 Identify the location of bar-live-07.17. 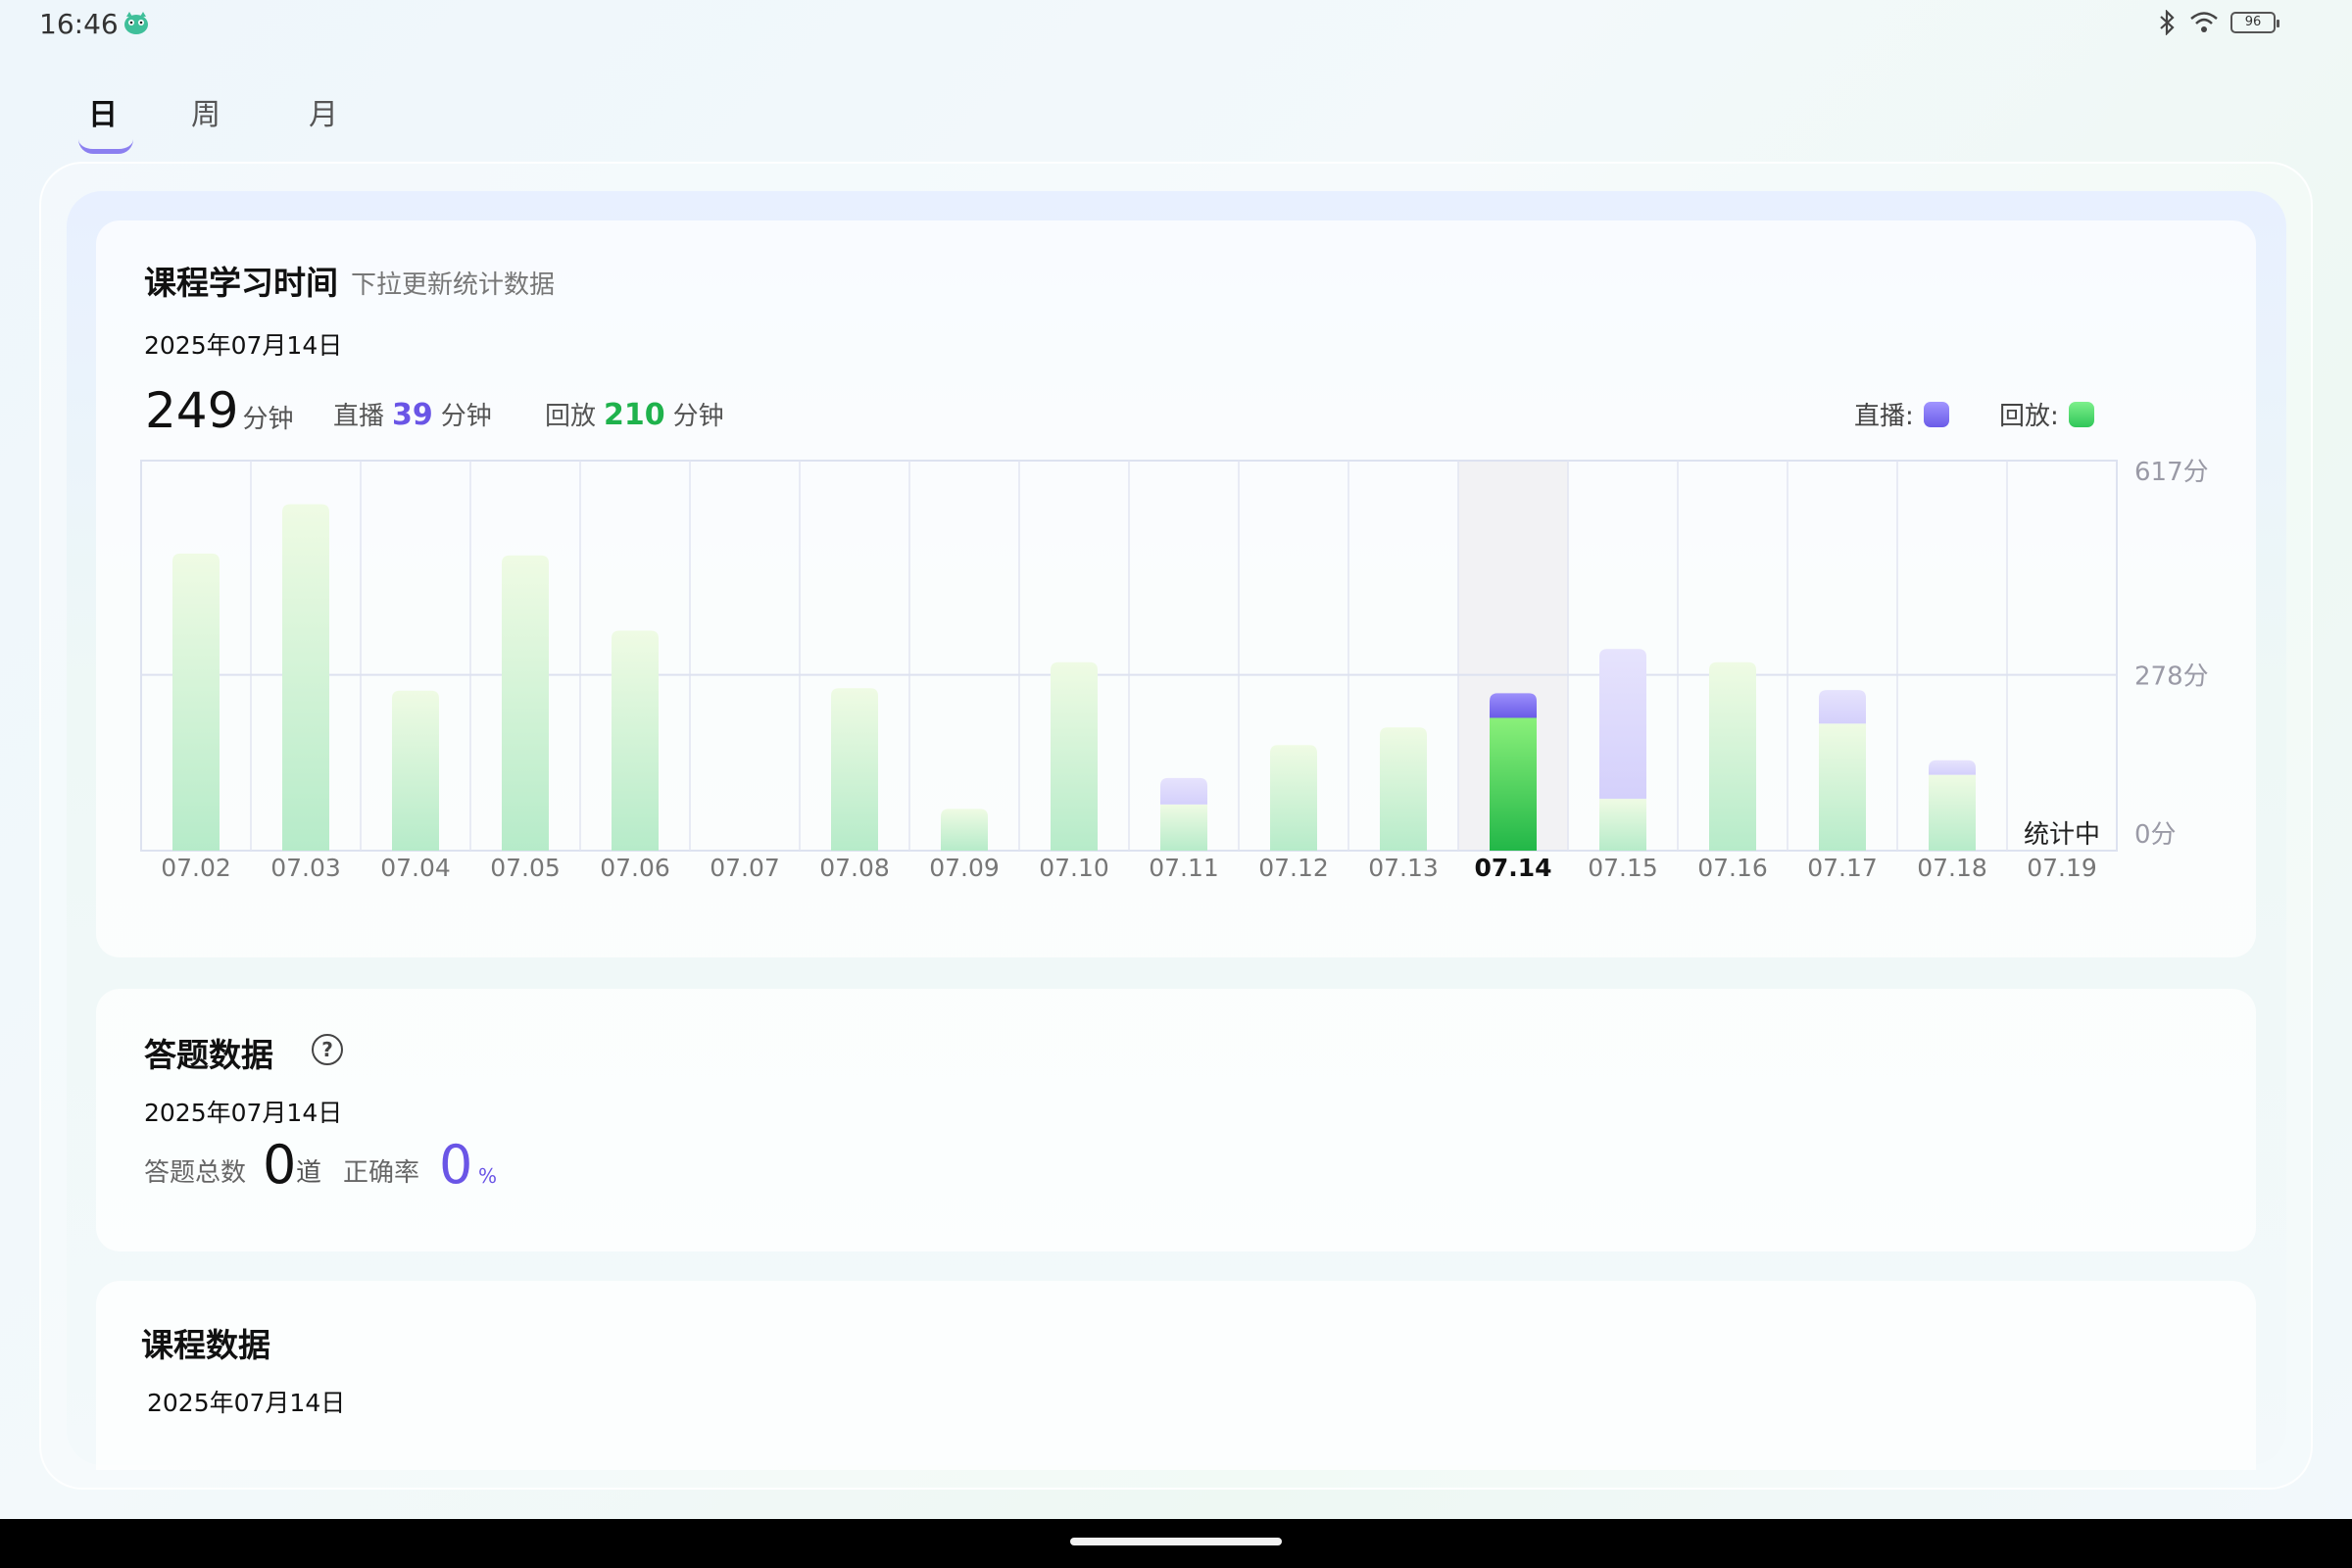
(1842, 707).